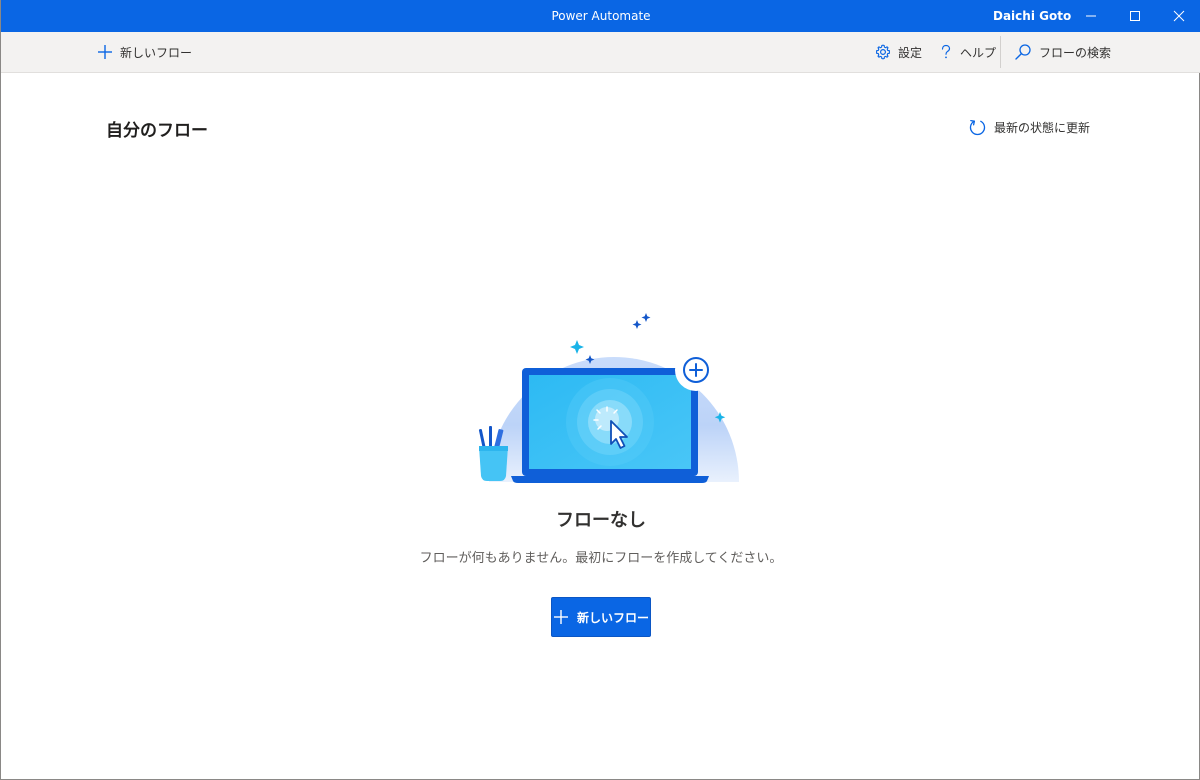 The height and width of the screenshot is (780, 1200). I want to click on command-divider, so click(1000, 52).